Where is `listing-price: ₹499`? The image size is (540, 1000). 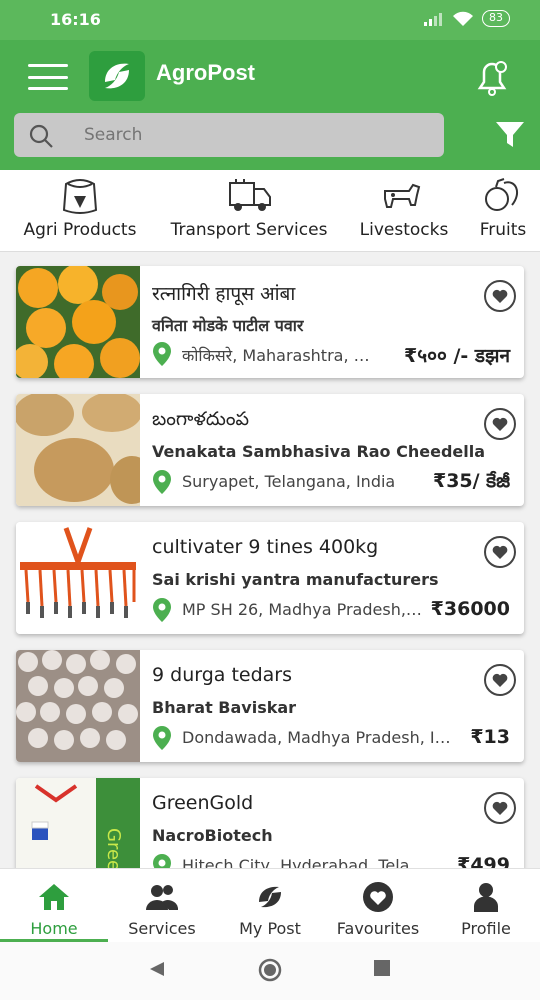 listing-price: ₹499 is located at coordinates (483, 861).